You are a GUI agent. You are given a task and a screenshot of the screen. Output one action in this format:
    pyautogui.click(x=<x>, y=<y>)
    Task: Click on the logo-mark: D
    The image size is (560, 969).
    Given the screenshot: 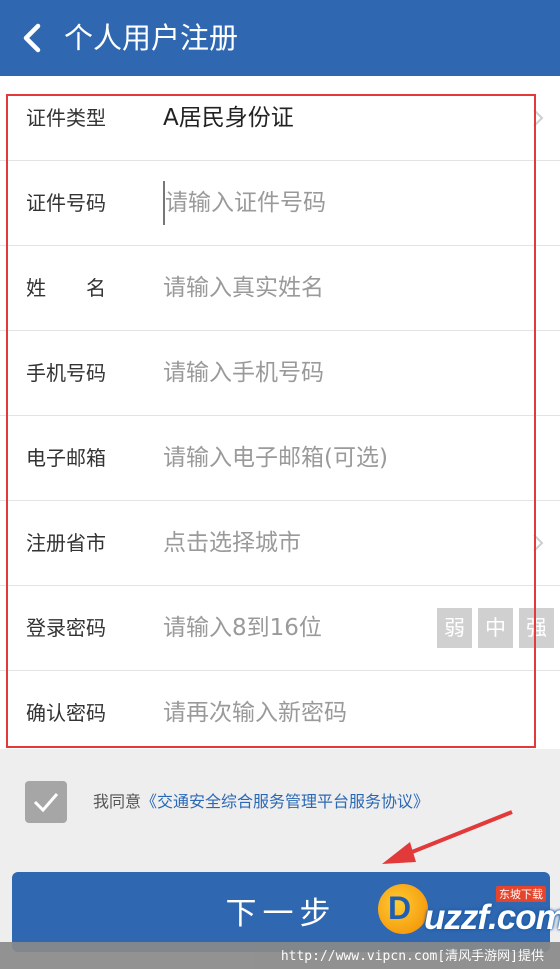 What is the action you would take?
    pyautogui.click(x=400, y=908)
    